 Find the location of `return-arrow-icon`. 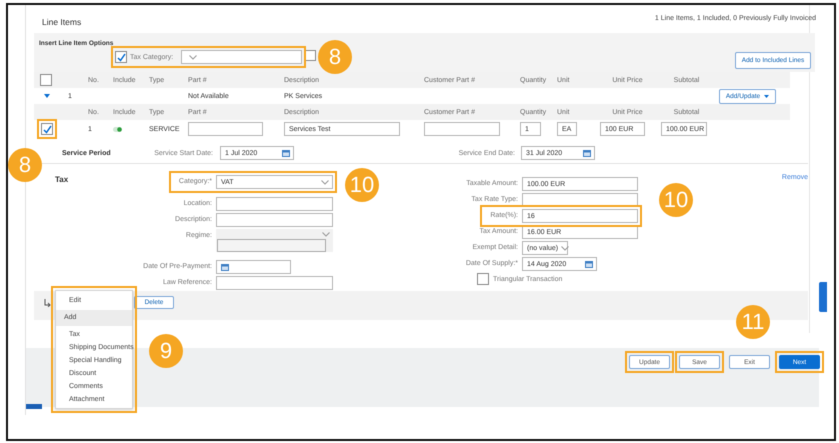

return-arrow-icon is located at coordinates (47, 302).